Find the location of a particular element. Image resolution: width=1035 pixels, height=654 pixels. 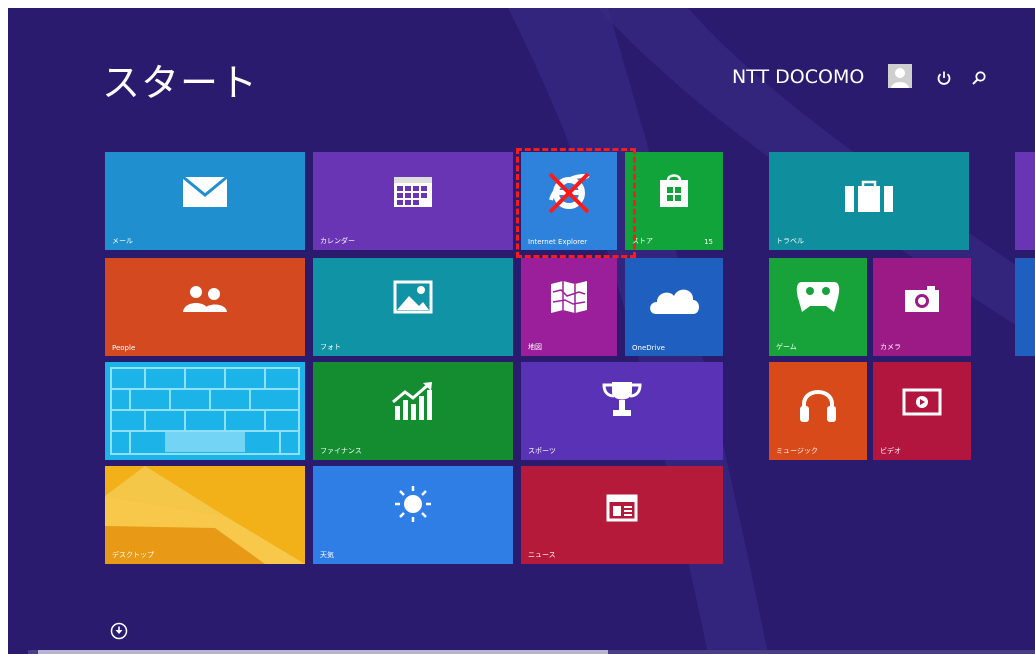

tile-label: People is located at coordinates (124, 348).